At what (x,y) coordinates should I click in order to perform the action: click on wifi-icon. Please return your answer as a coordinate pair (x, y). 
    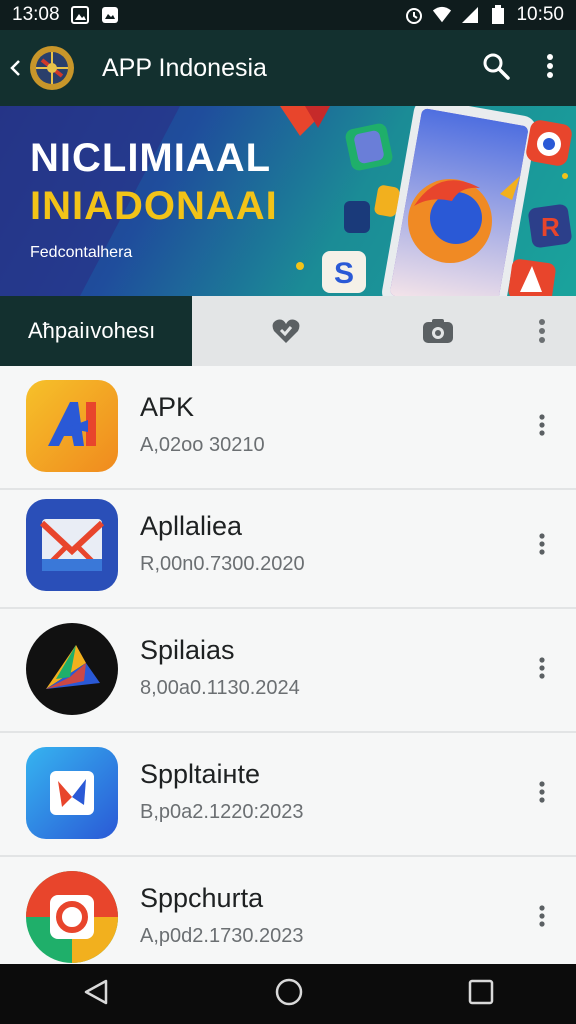
    Looking at the image, I should click on (442, 15).